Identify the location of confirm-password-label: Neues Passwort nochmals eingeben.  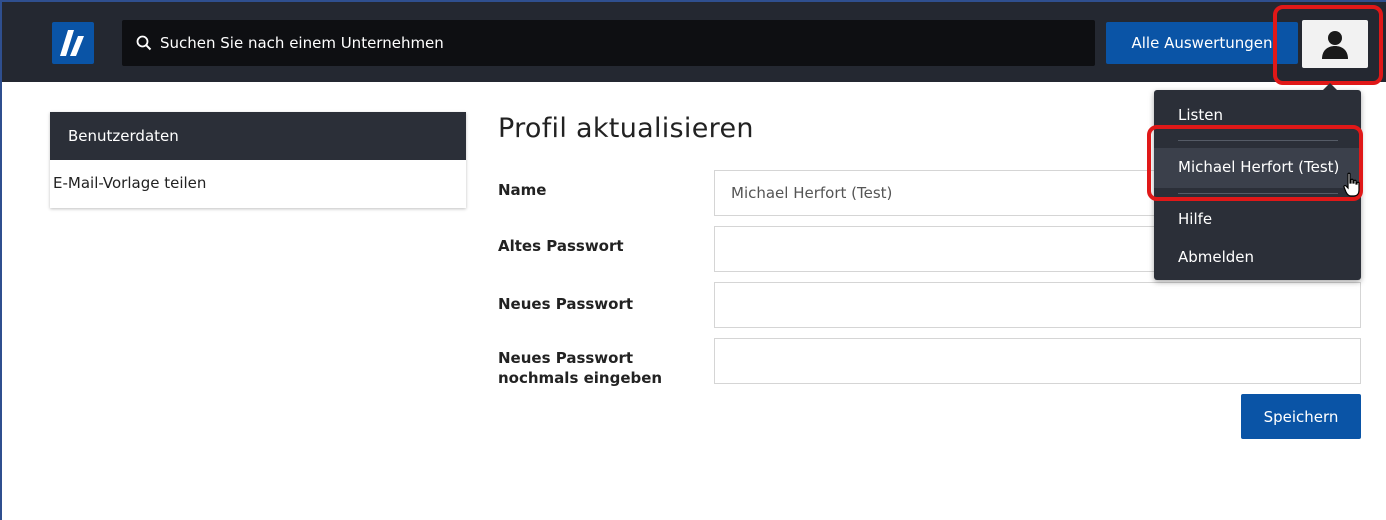
(580, 368).